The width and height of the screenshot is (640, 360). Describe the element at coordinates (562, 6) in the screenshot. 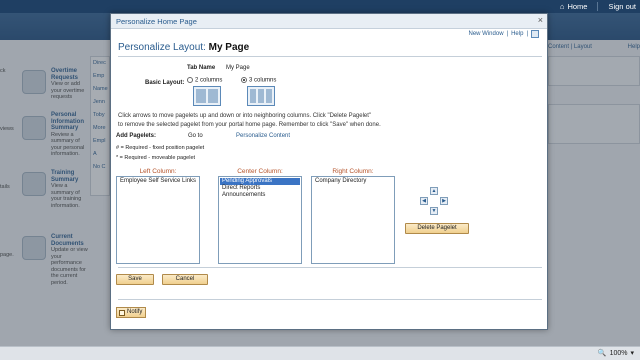

I see `home-icon: ⌂` at that location.